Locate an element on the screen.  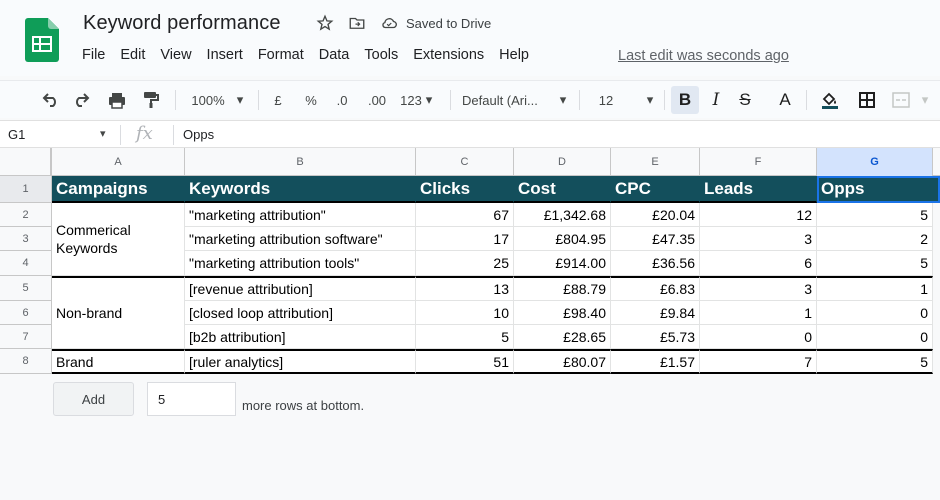
borders-icon is located at coordinates (867, 100).